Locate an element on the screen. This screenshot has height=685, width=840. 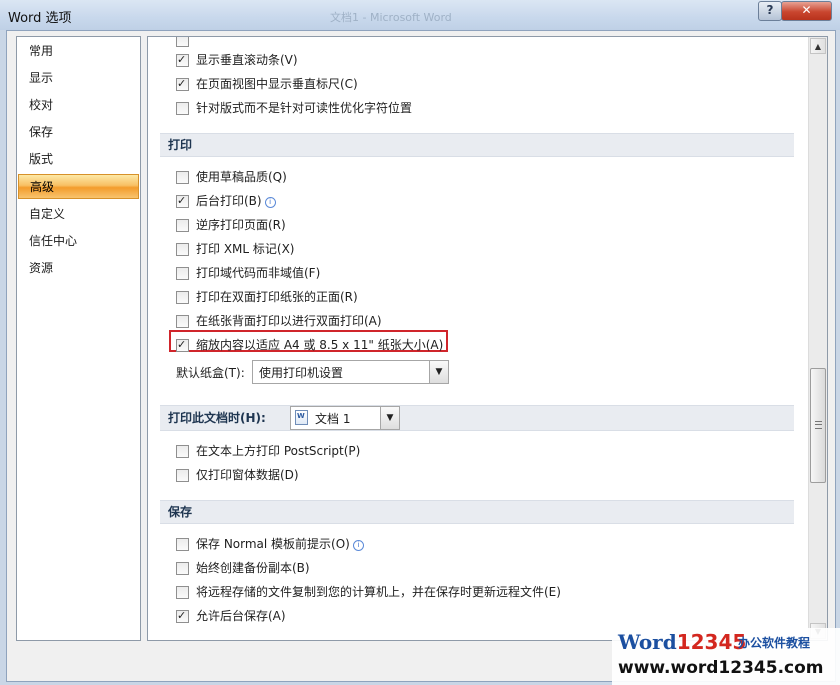
option-label: 打印域代码而非域值(F) is located at coordinates (258, 273).